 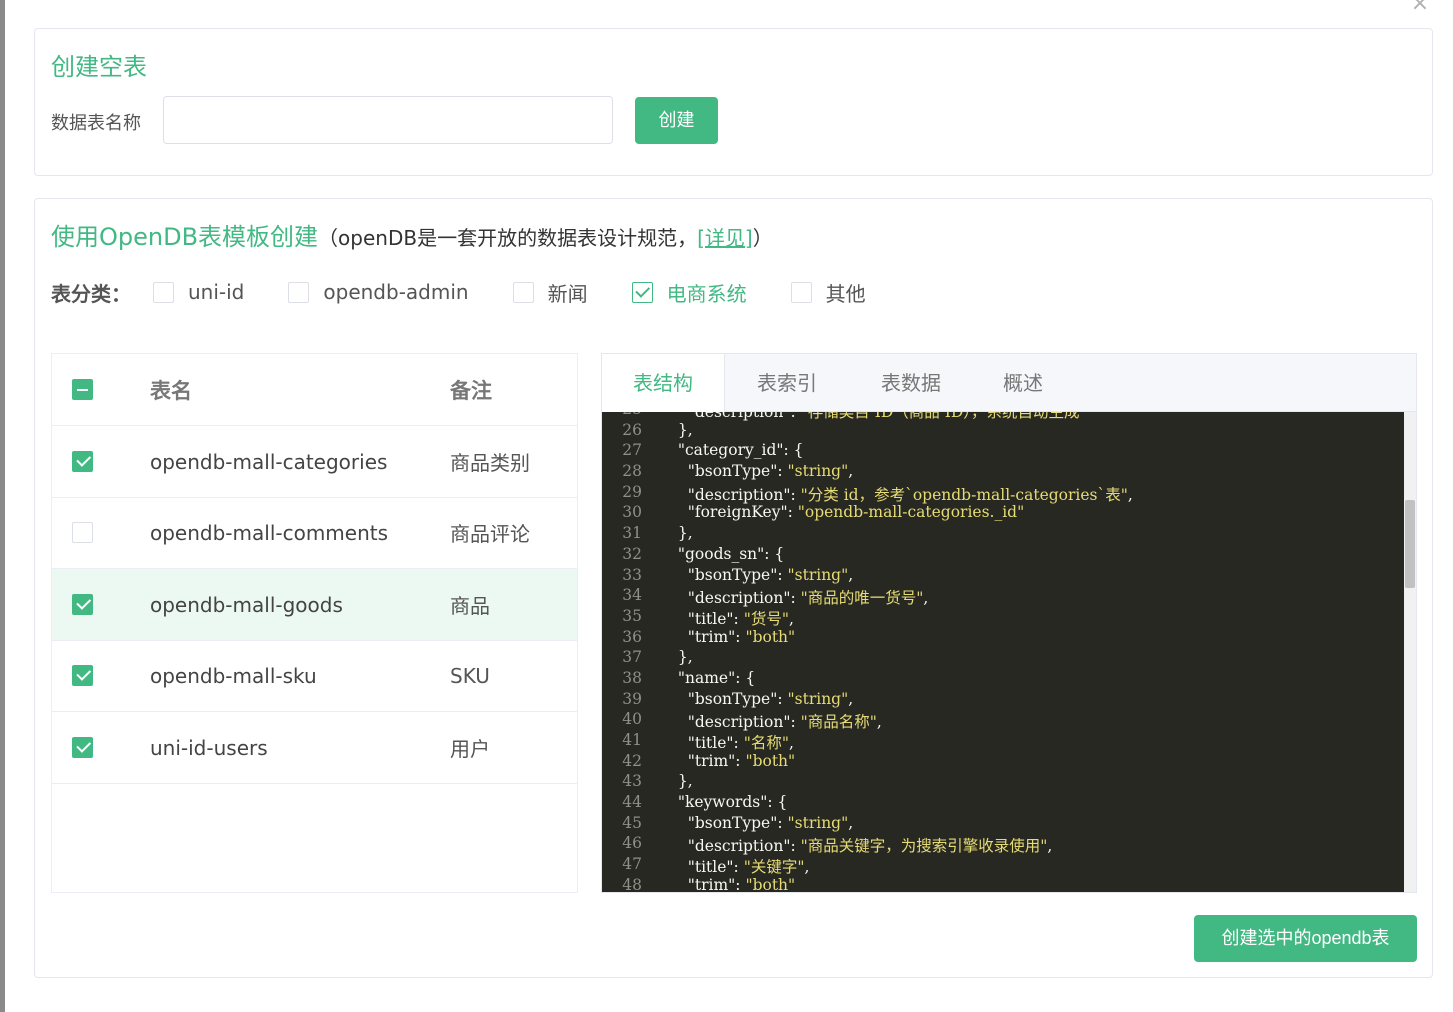 I want to click on line-number: 35, so click(x=632, y=615).